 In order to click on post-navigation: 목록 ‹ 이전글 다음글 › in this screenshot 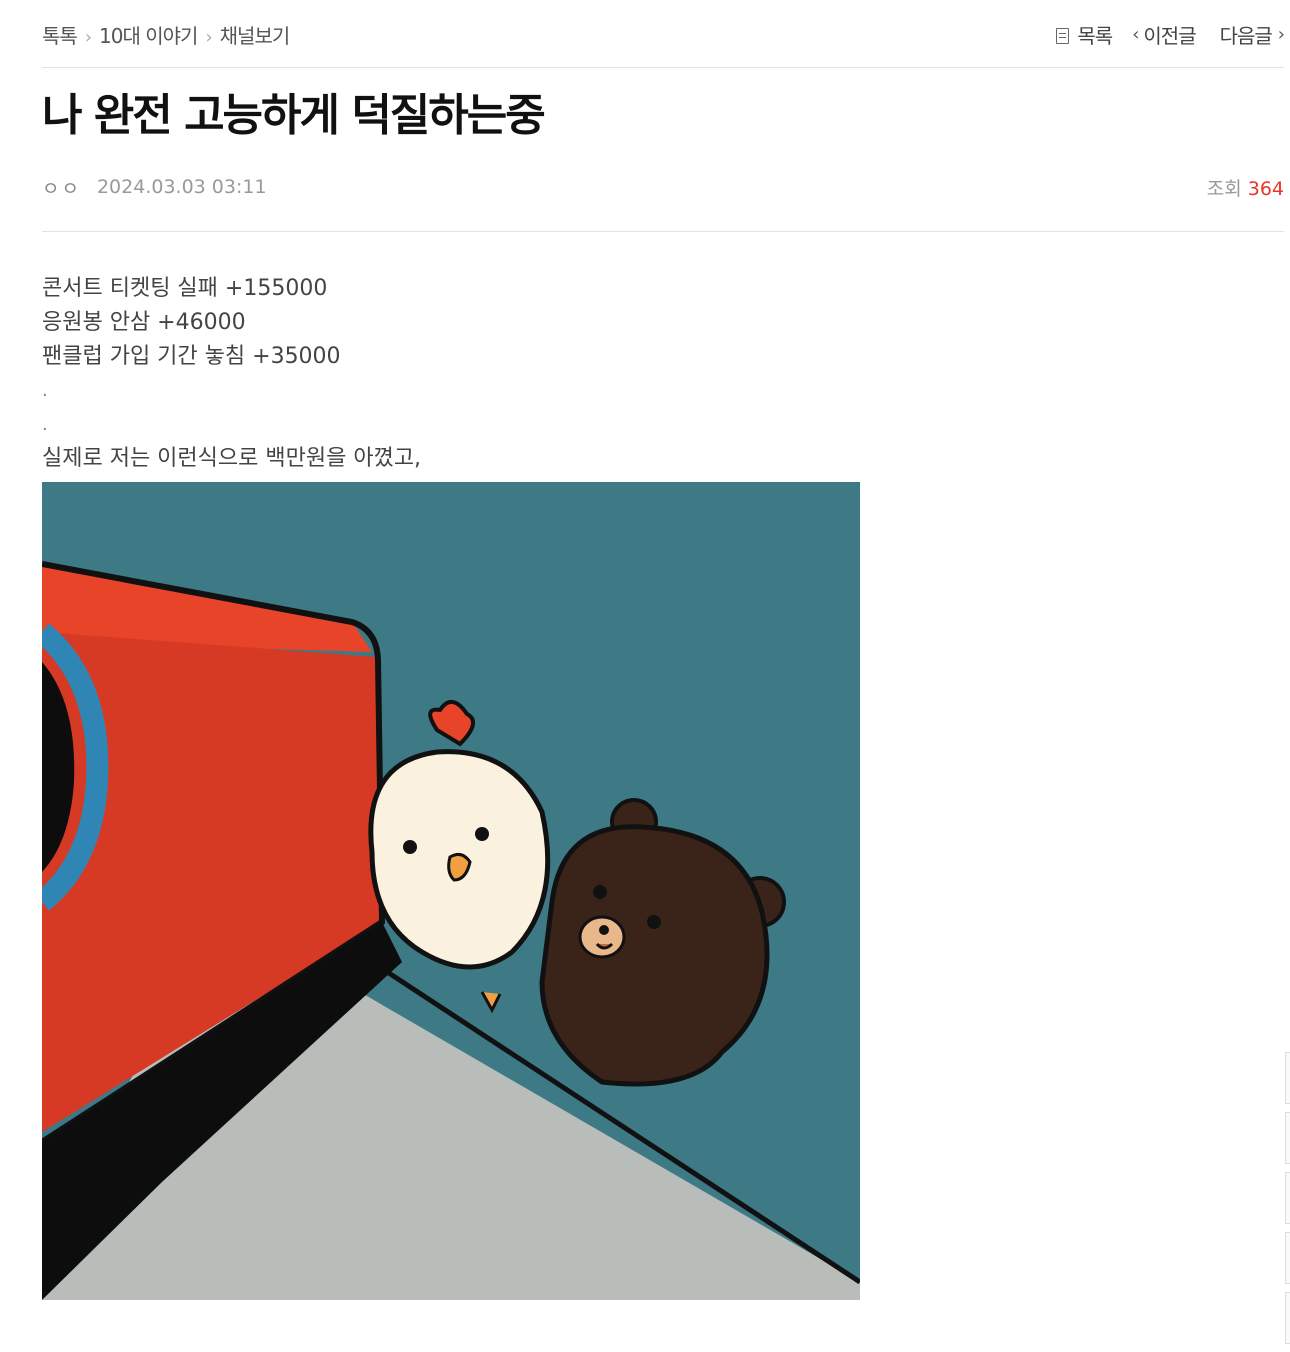, I will do `click(1170, 34)`.